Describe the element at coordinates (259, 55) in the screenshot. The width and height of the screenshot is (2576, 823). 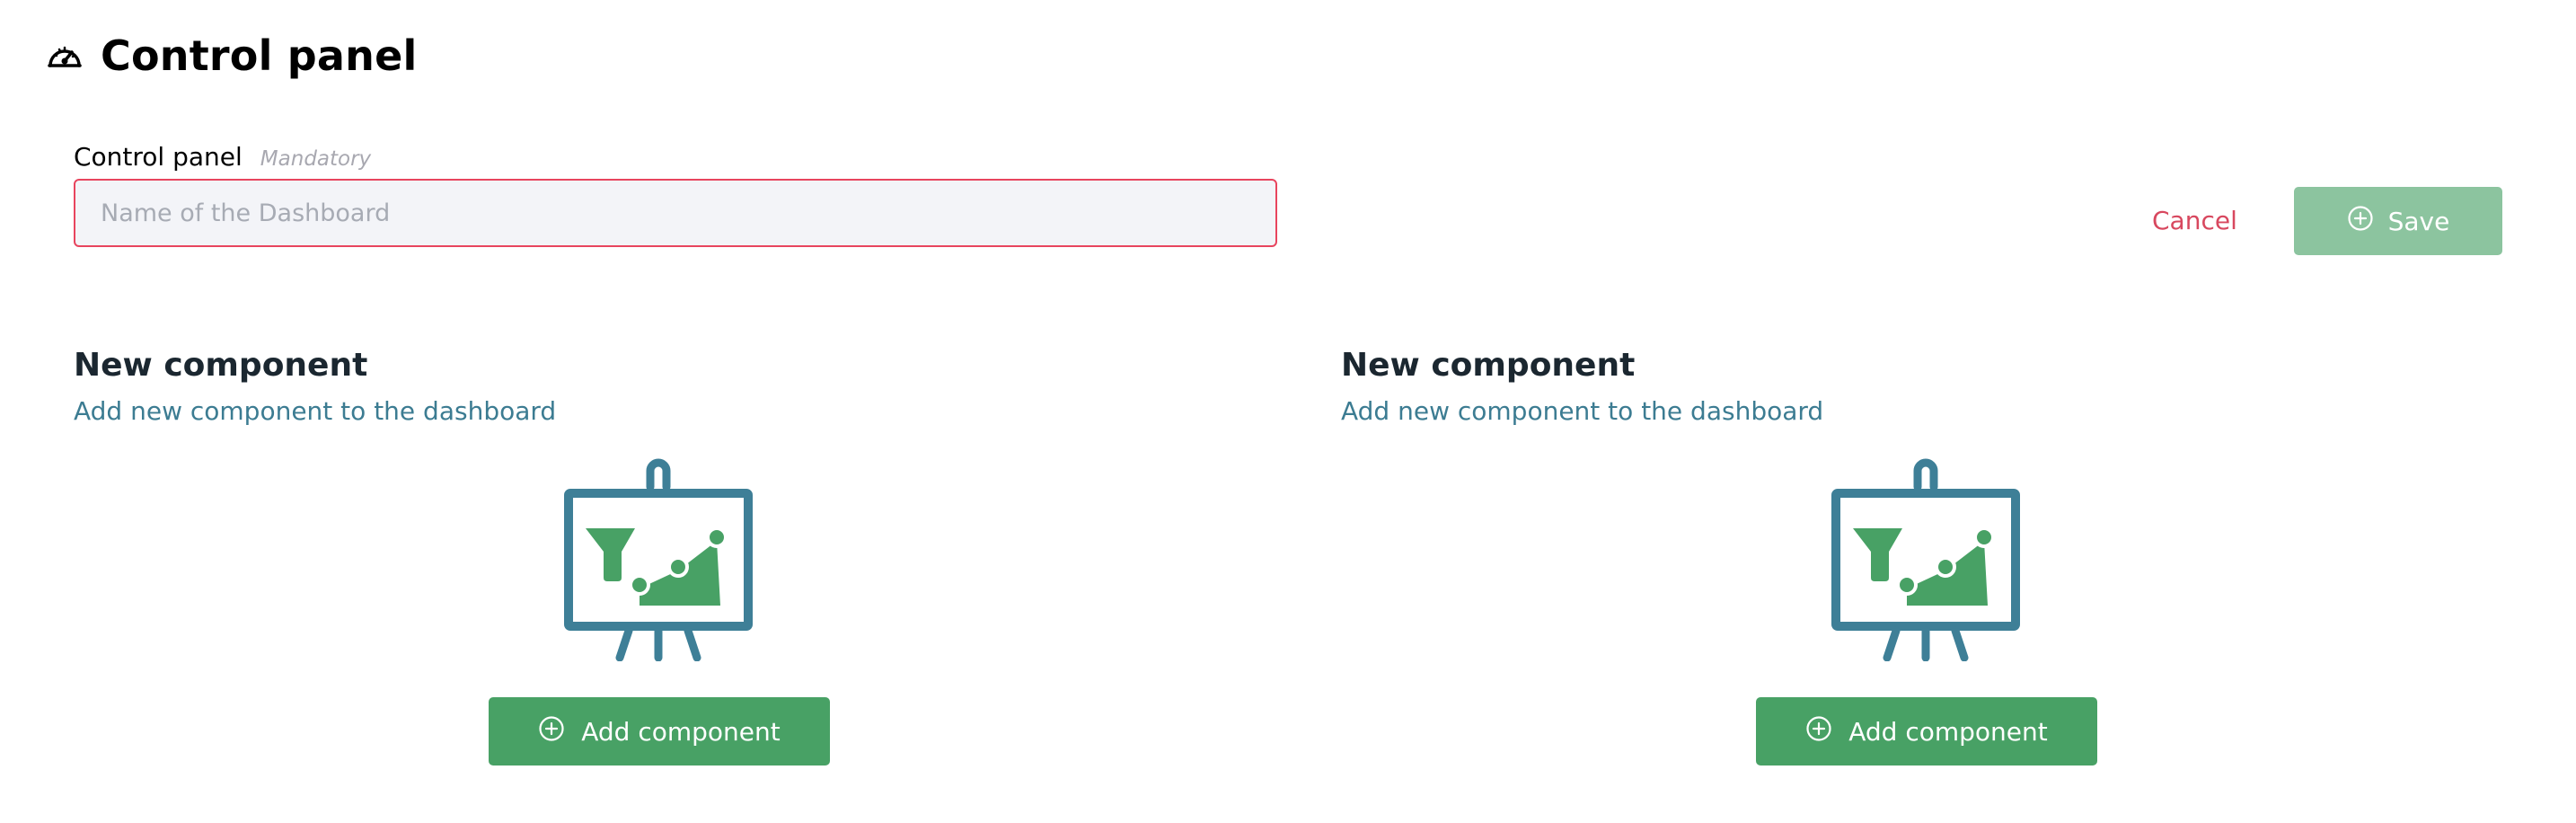
I see `page-title: Control panel` at that location.